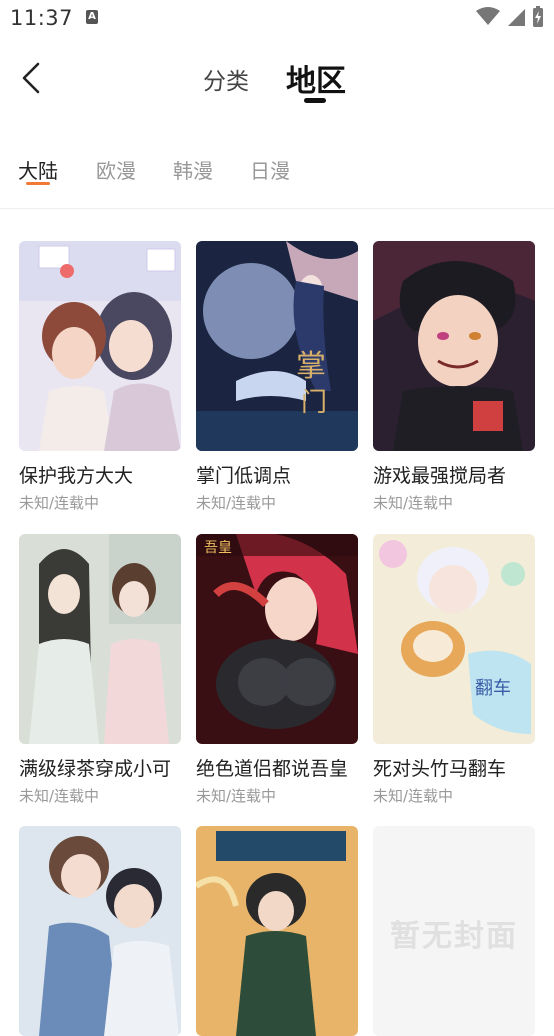  I want to click on signal-icon, so click(516, 17).